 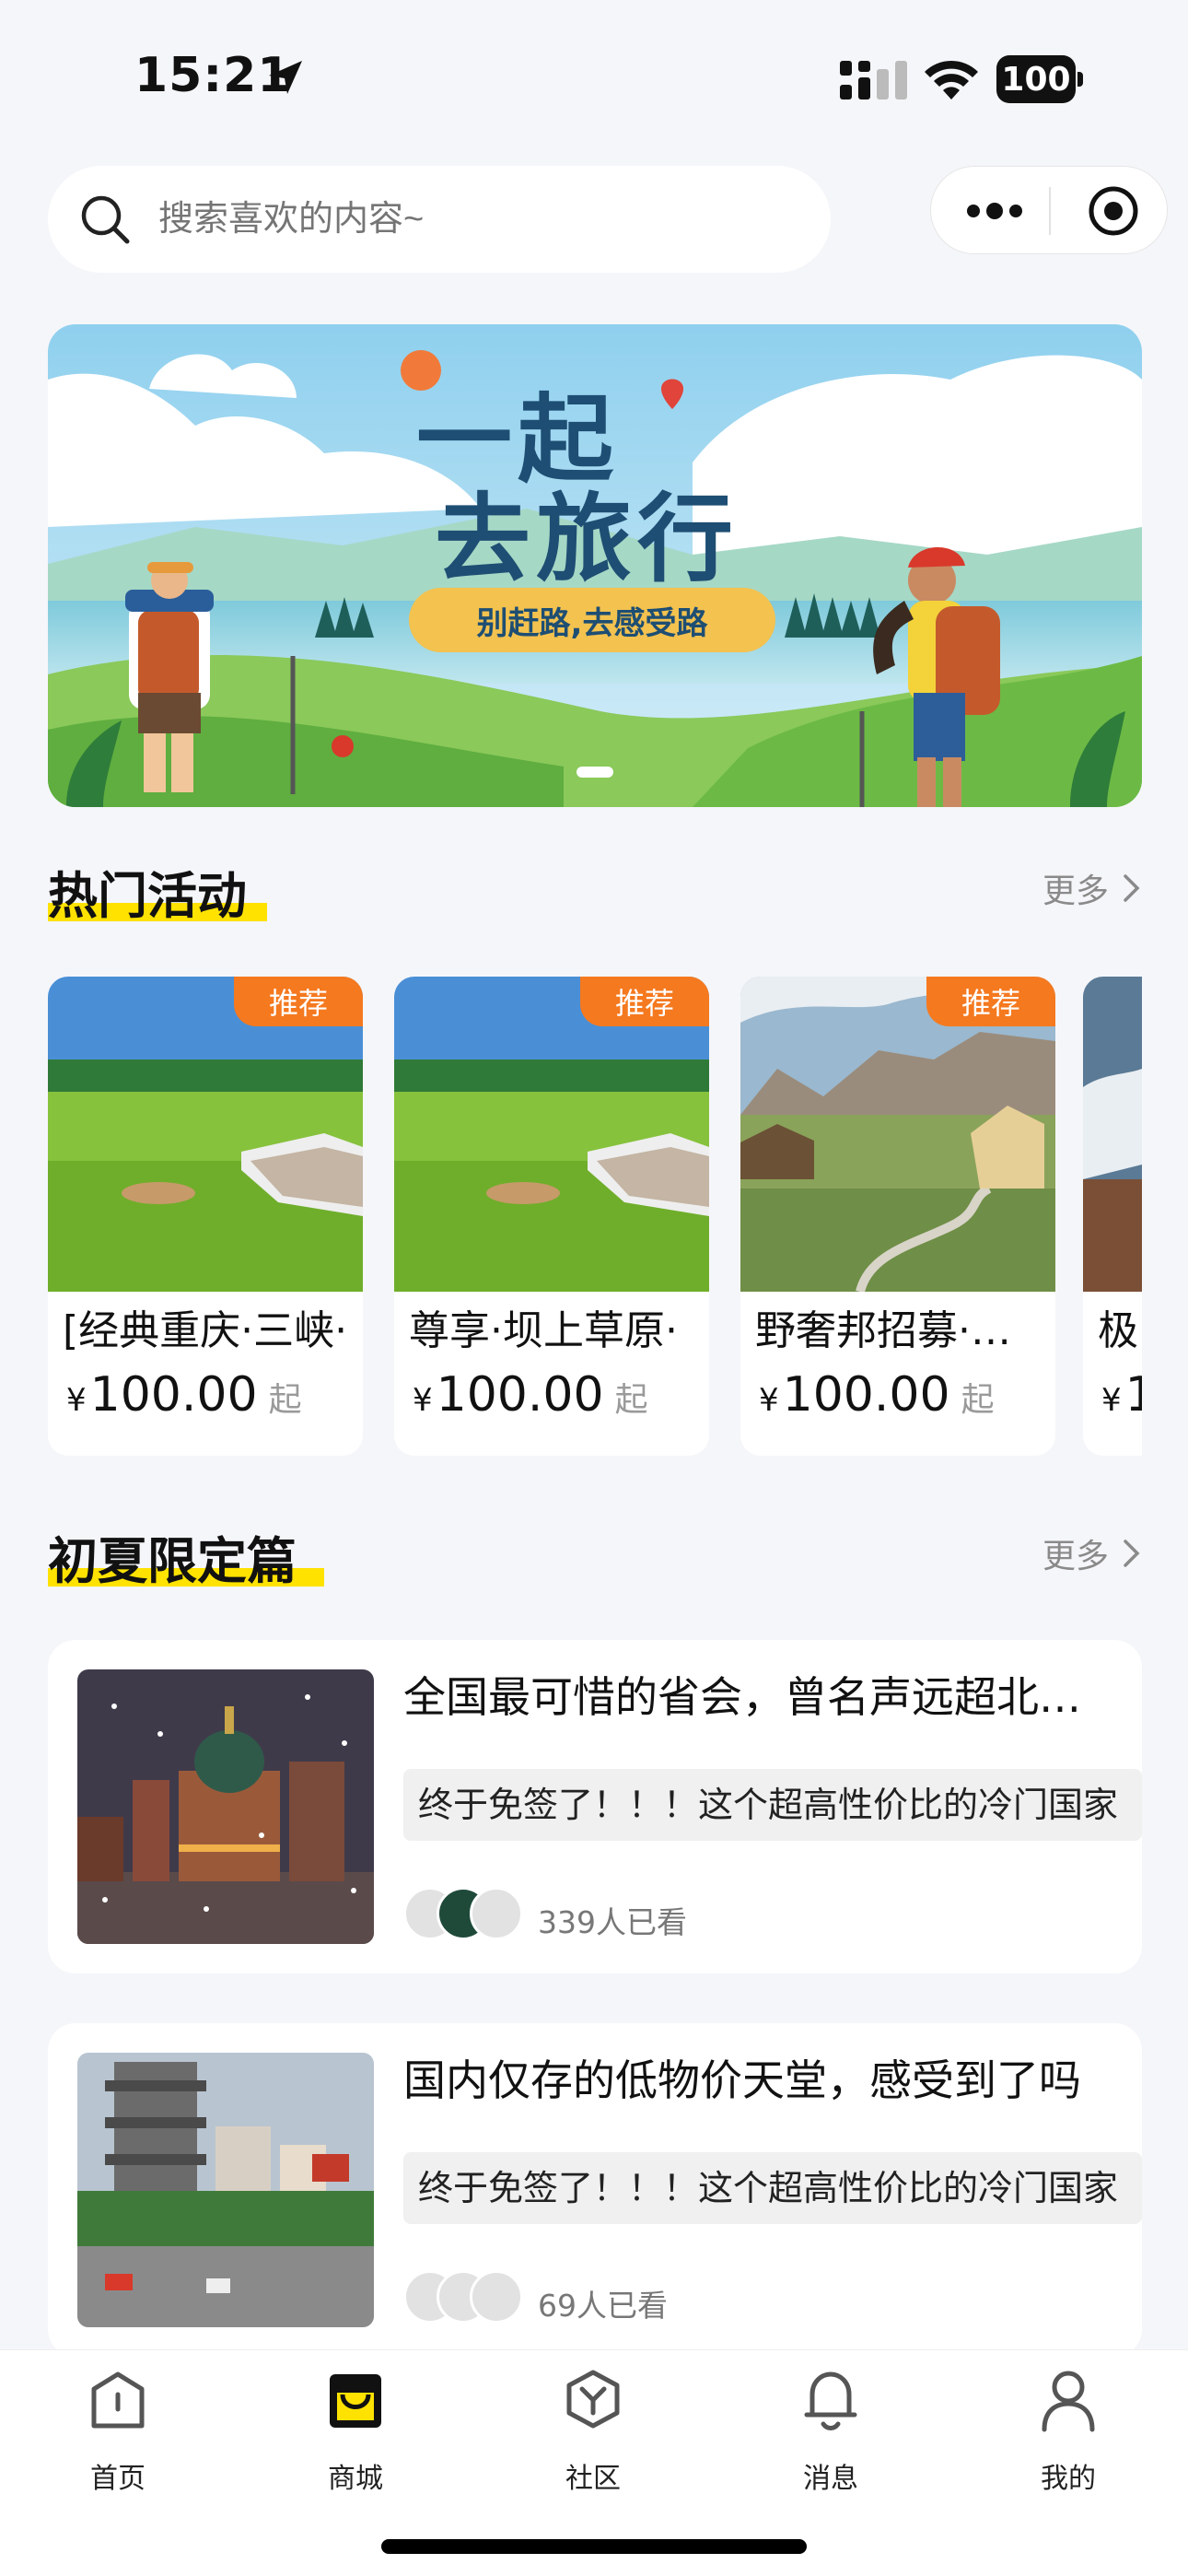 I want to click on battery-indicator: 100, so click(x=1040, y=79).